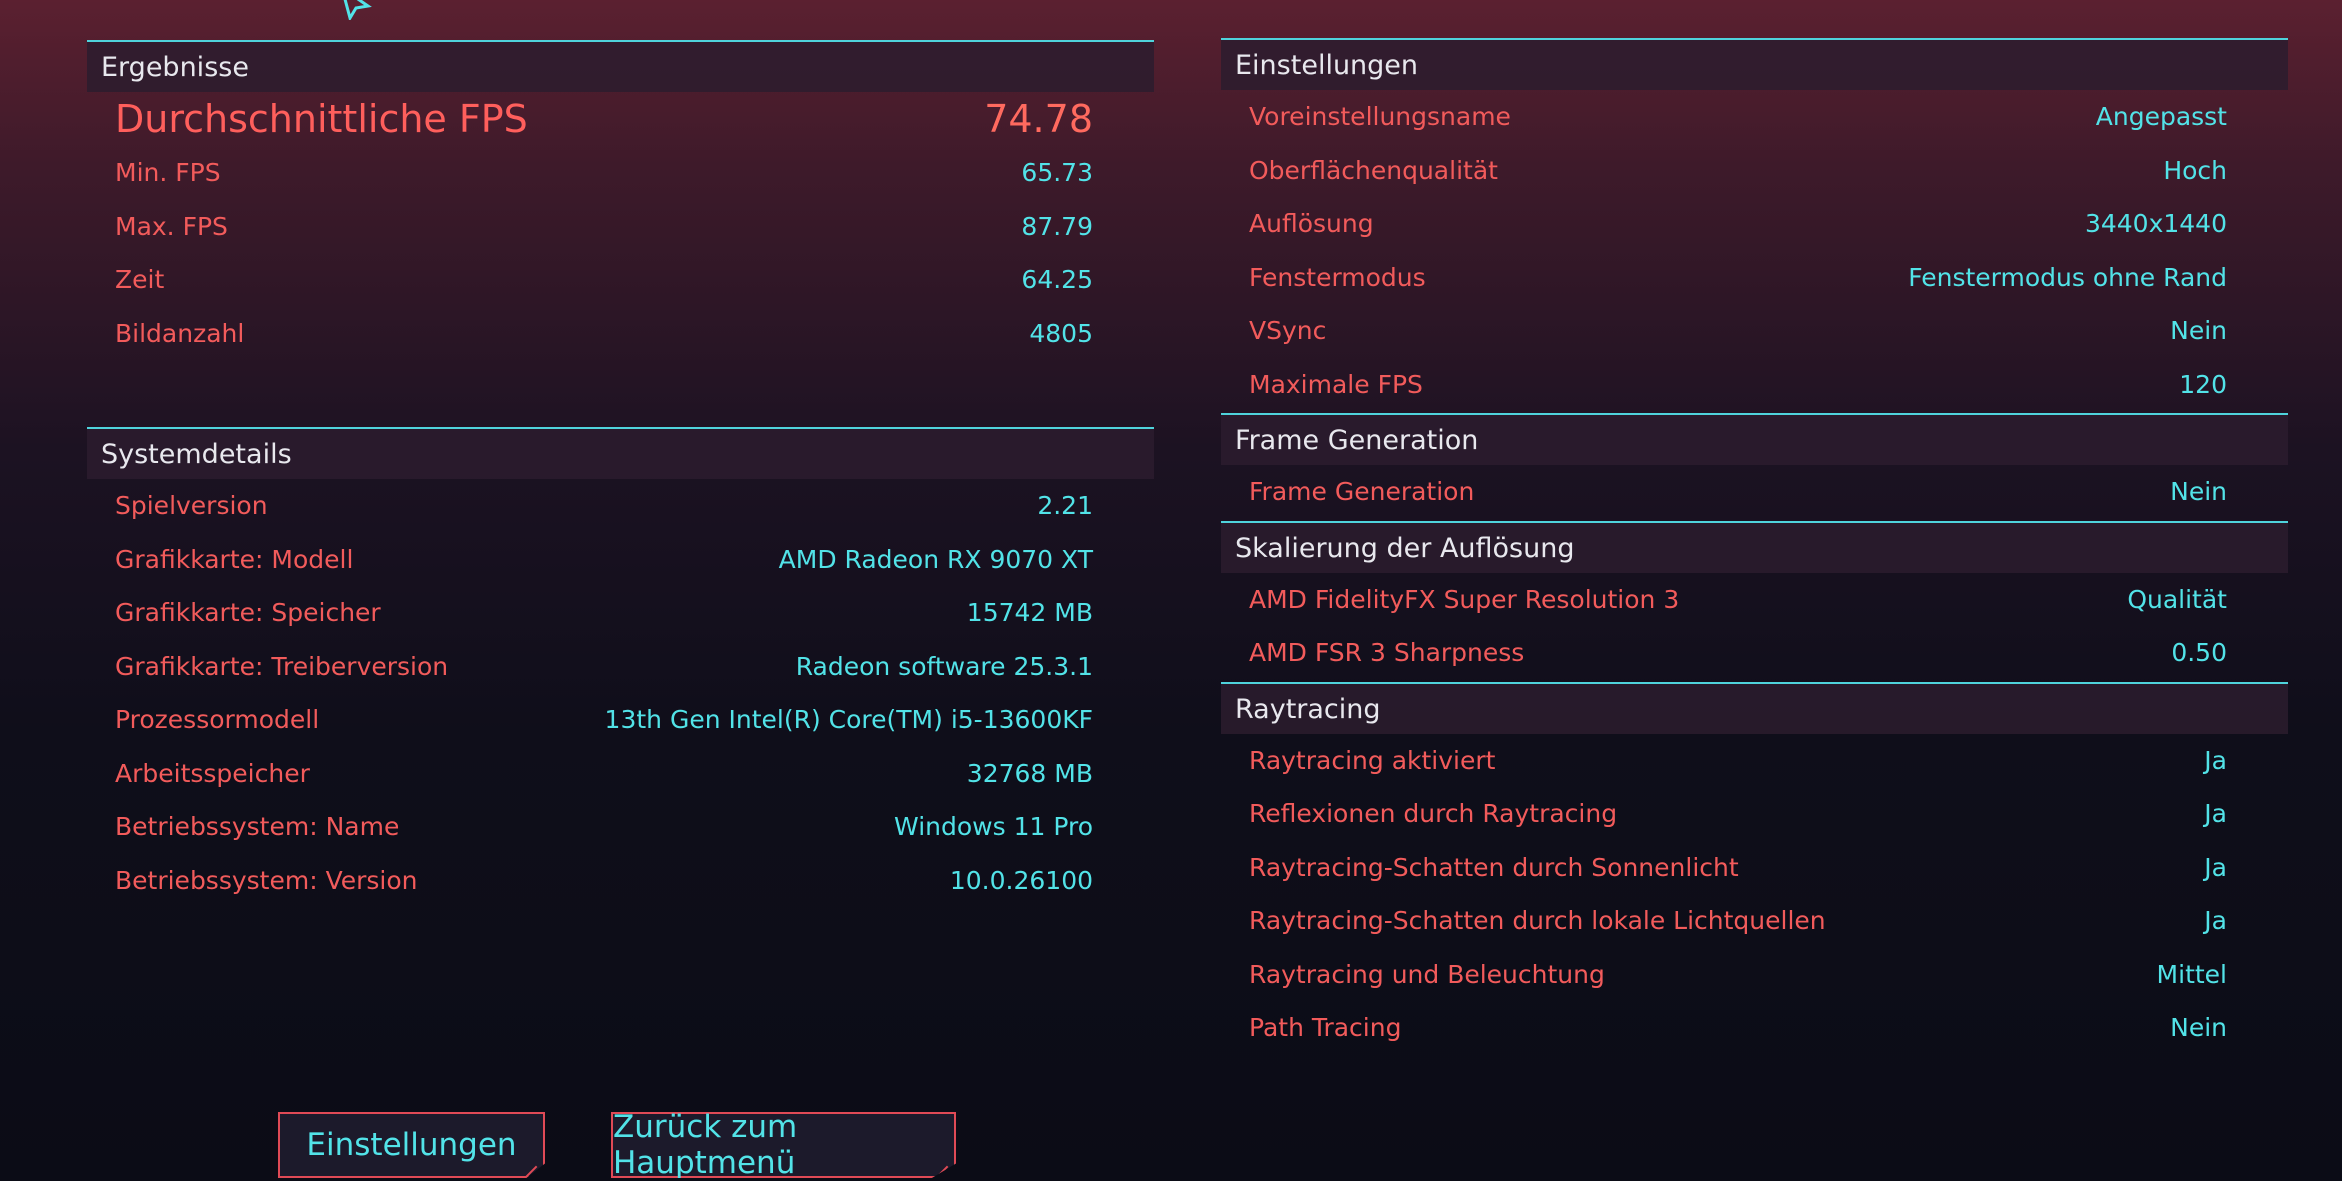 Image resolution: width=2342 pixels, height=1181 pixels. Describe the element at coordinates (1754, 1028) in the screenshot. I see `raytracing-row-path-tracing: Path Tracing Nein` at that location.